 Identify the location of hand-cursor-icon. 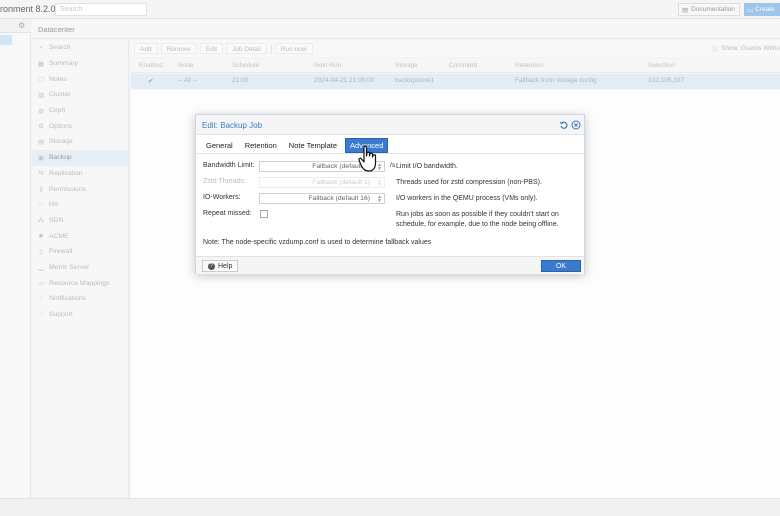
(367, 158).